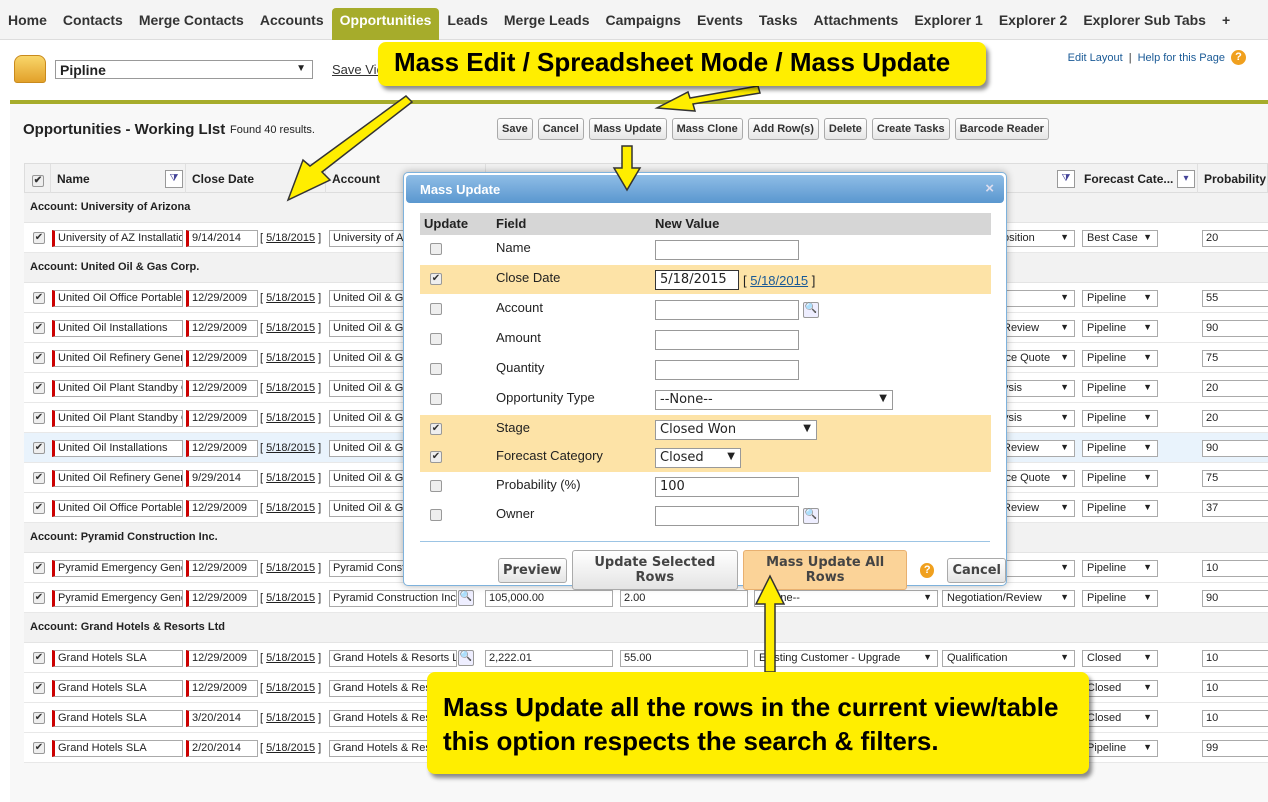 The height and width of the screenshot is (802, 1268). I want to click on col-close-date: Close Date, so click(256, 179).